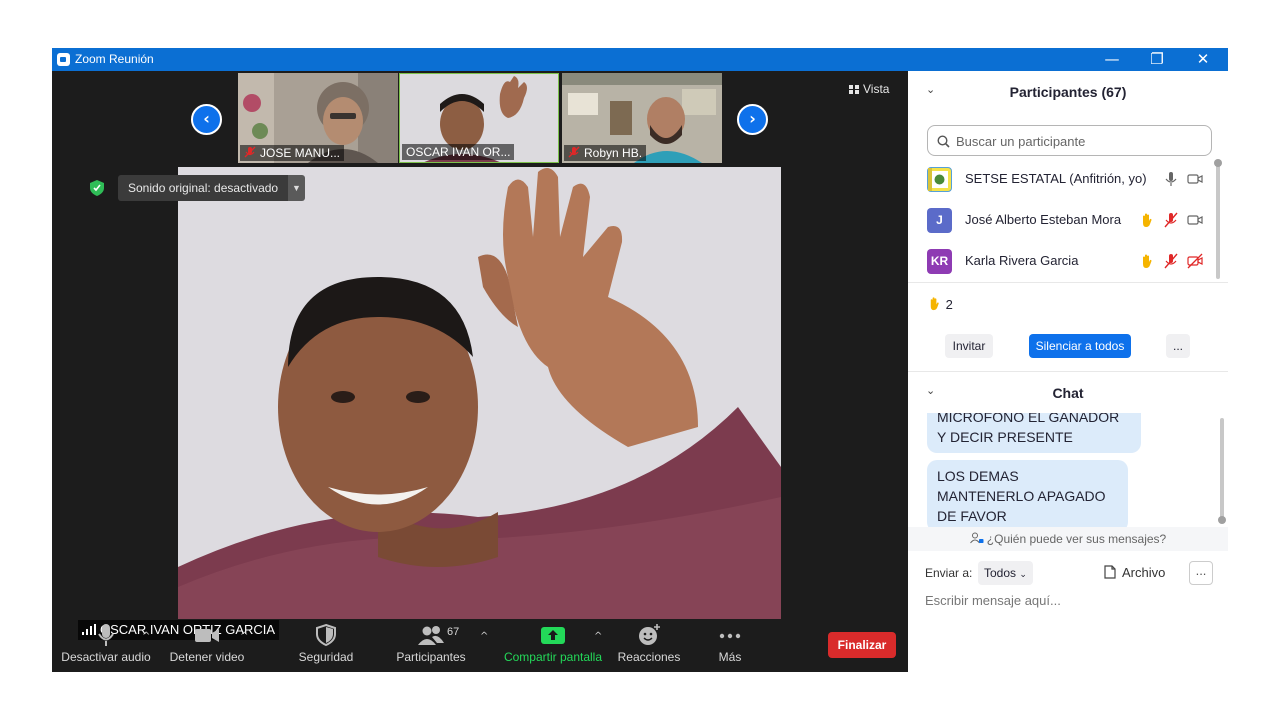 This screenshot has height=720, width=1280. What do you see at coordinates (939, 261) in the screenshot?
I see `avatar: KR` at bounding box center [939, 261].